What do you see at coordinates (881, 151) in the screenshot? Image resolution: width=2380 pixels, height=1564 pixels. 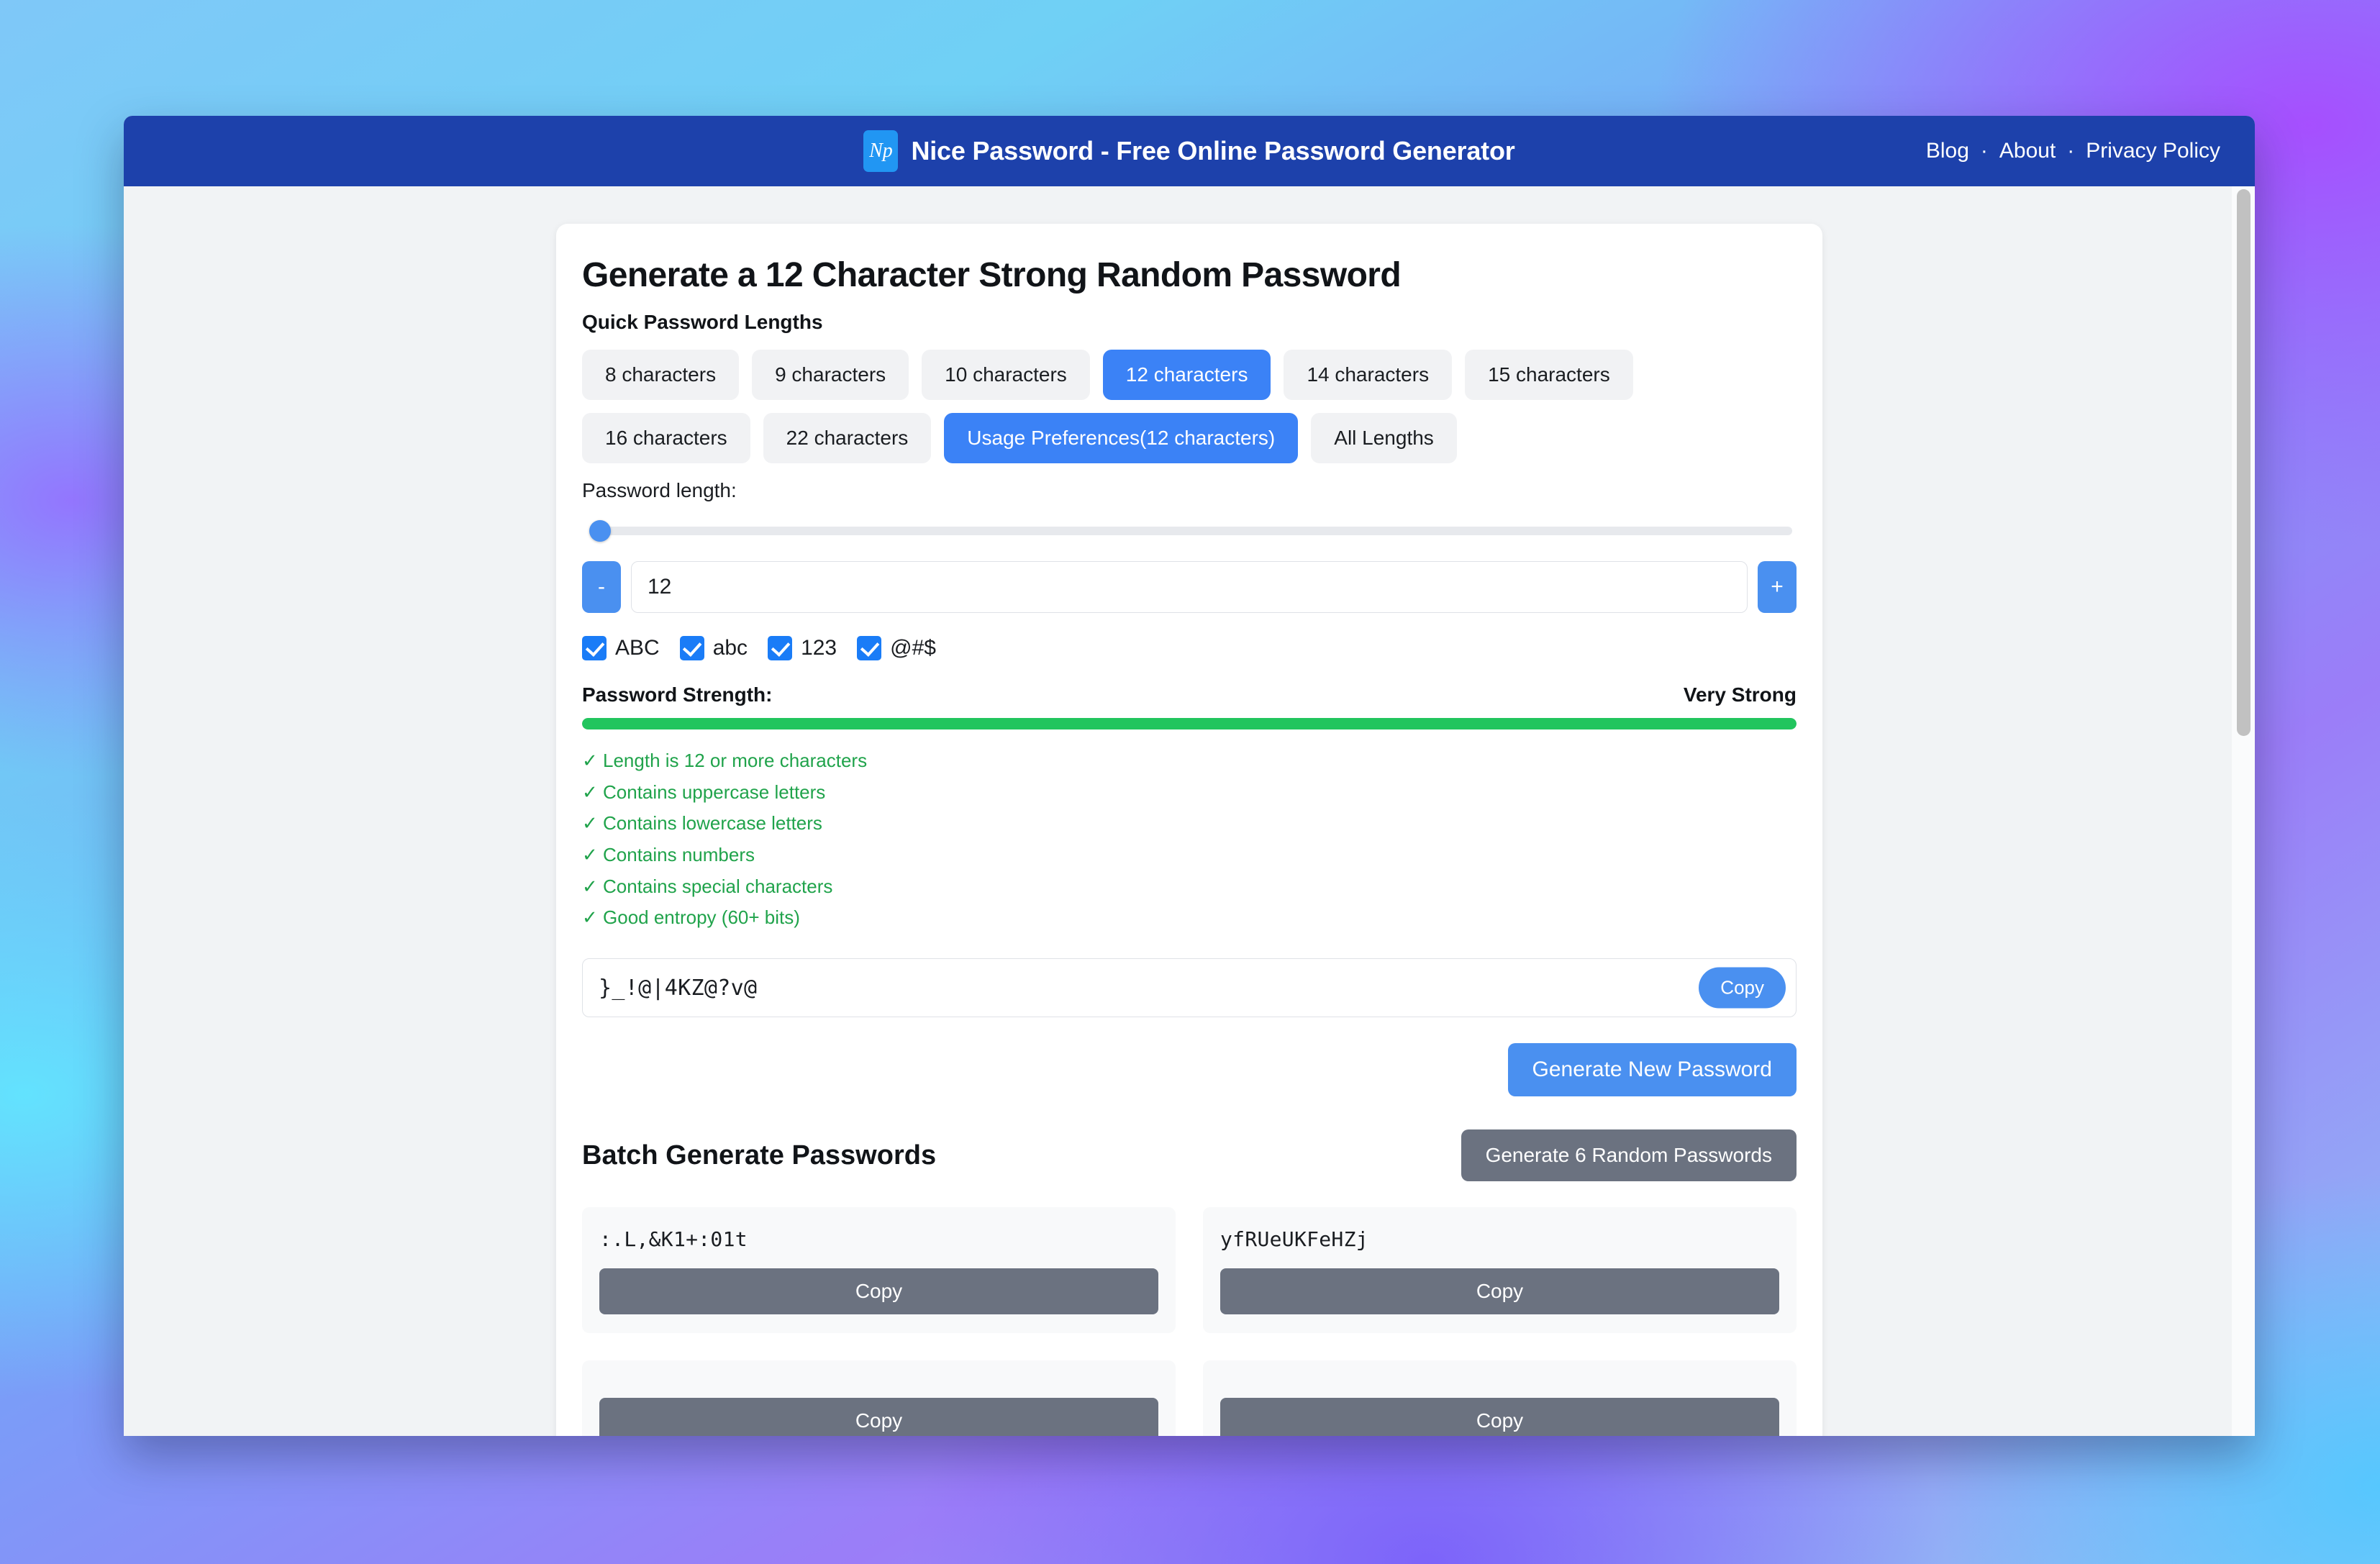 I see `logo-icon: Np` at bounding box center [881, 151].